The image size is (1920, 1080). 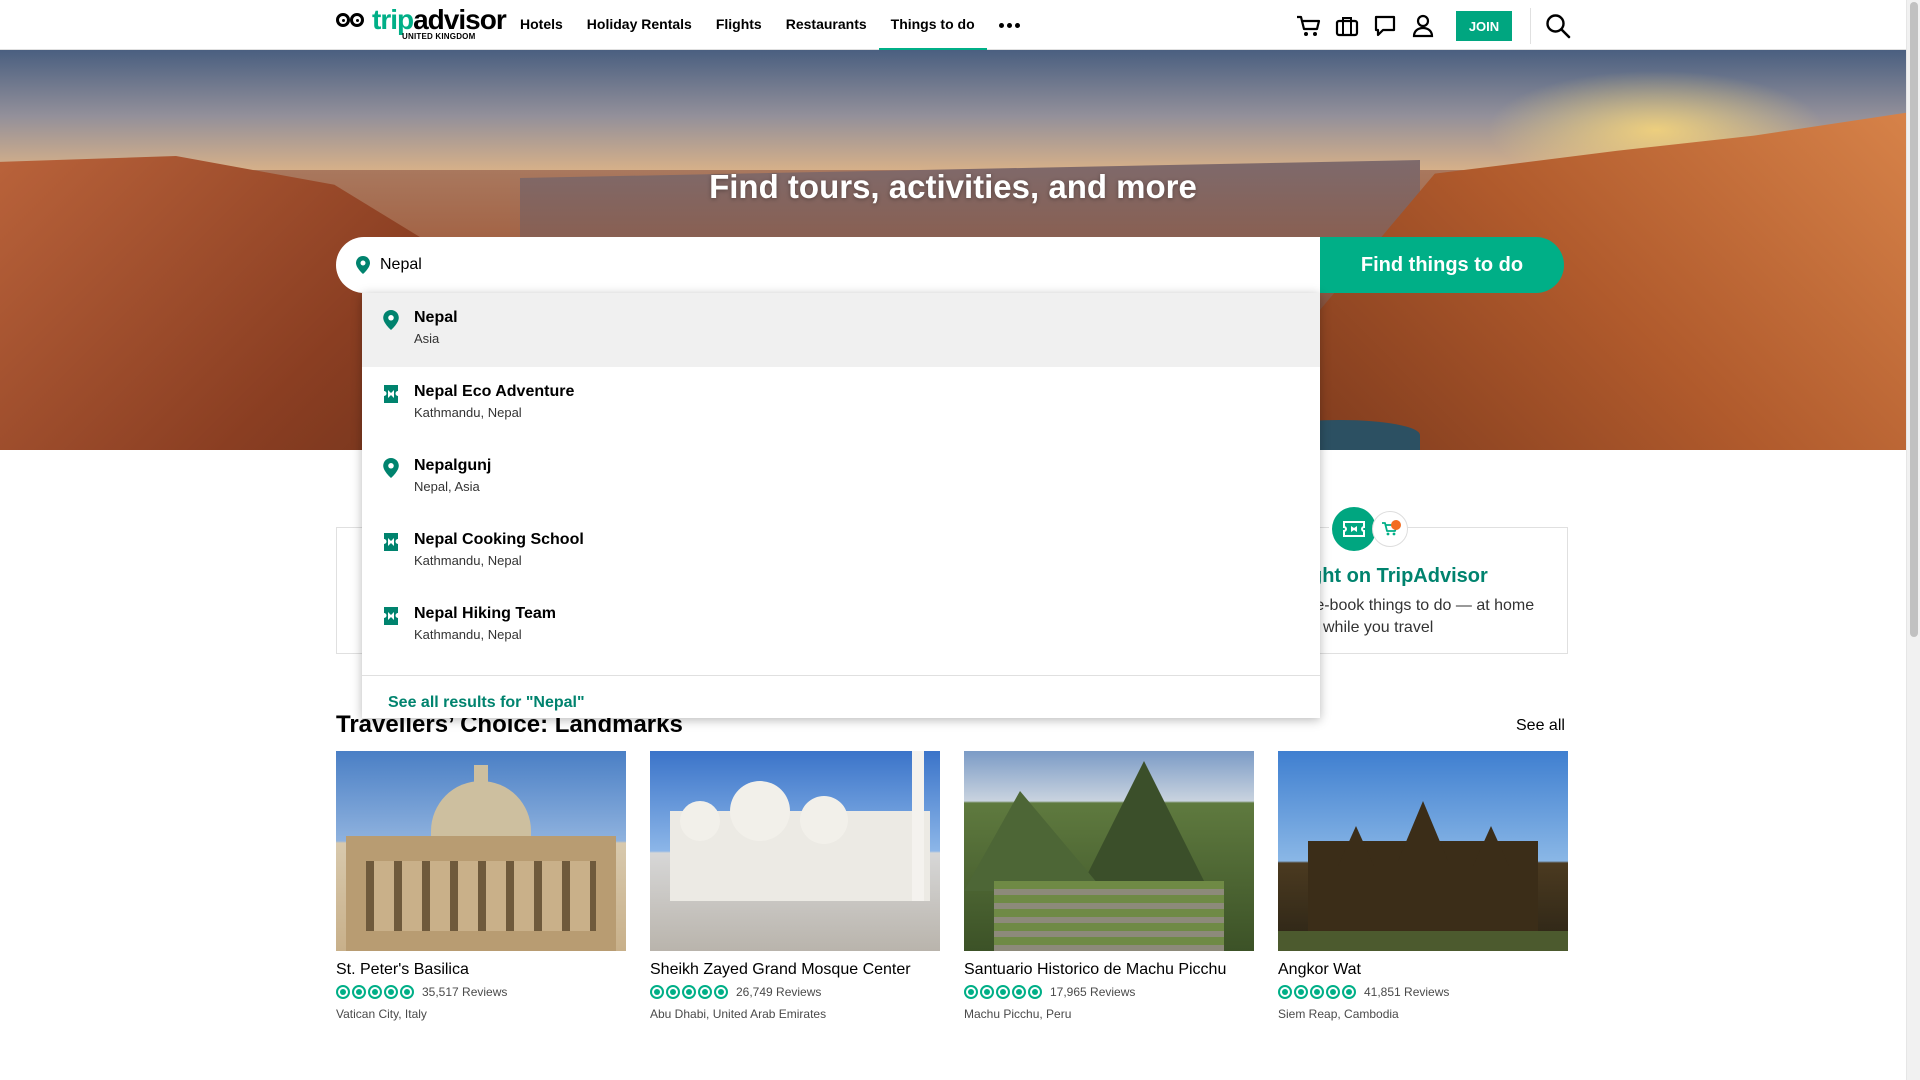 What do you see at coordinates (1484, 26) in the screenshot?
I see `join-button: JOIN` at bounding box center [1484, 26].